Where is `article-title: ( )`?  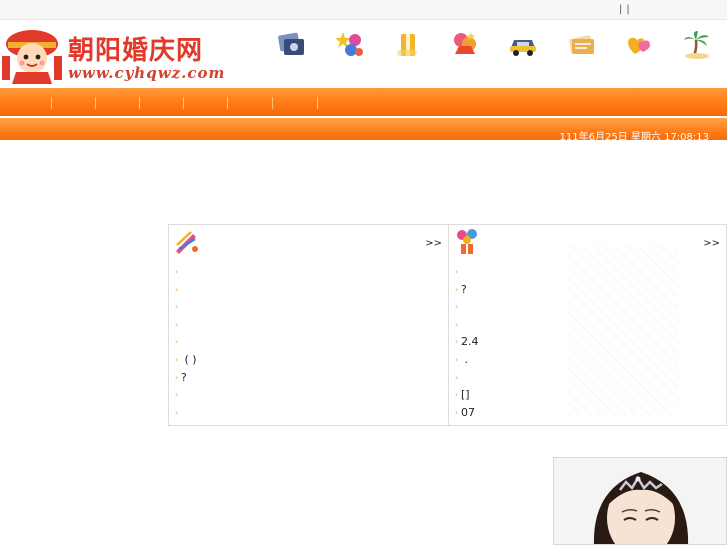 article-title: ( ) is located at coordinates (188, 359).